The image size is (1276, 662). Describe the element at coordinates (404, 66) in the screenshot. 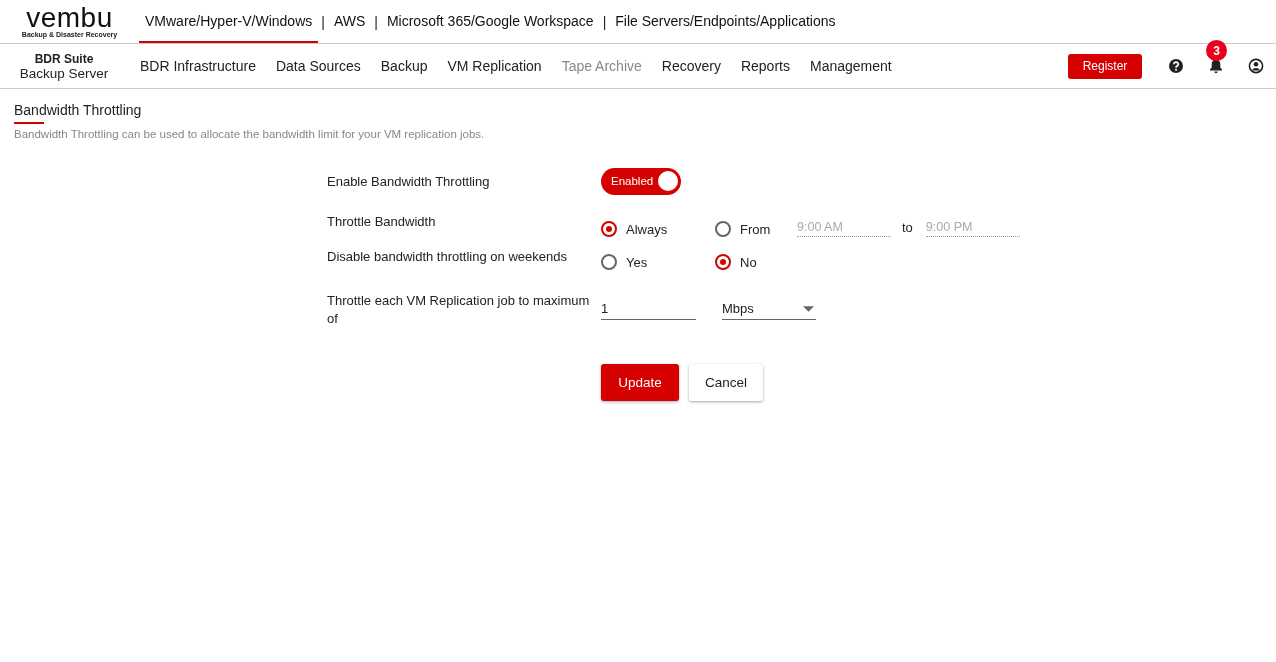

I see `nav-item: Backup` at that location.